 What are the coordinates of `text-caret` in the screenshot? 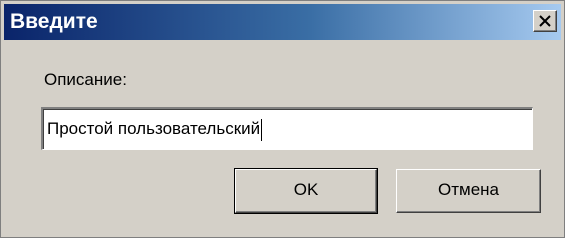 It's located at (262, 129).